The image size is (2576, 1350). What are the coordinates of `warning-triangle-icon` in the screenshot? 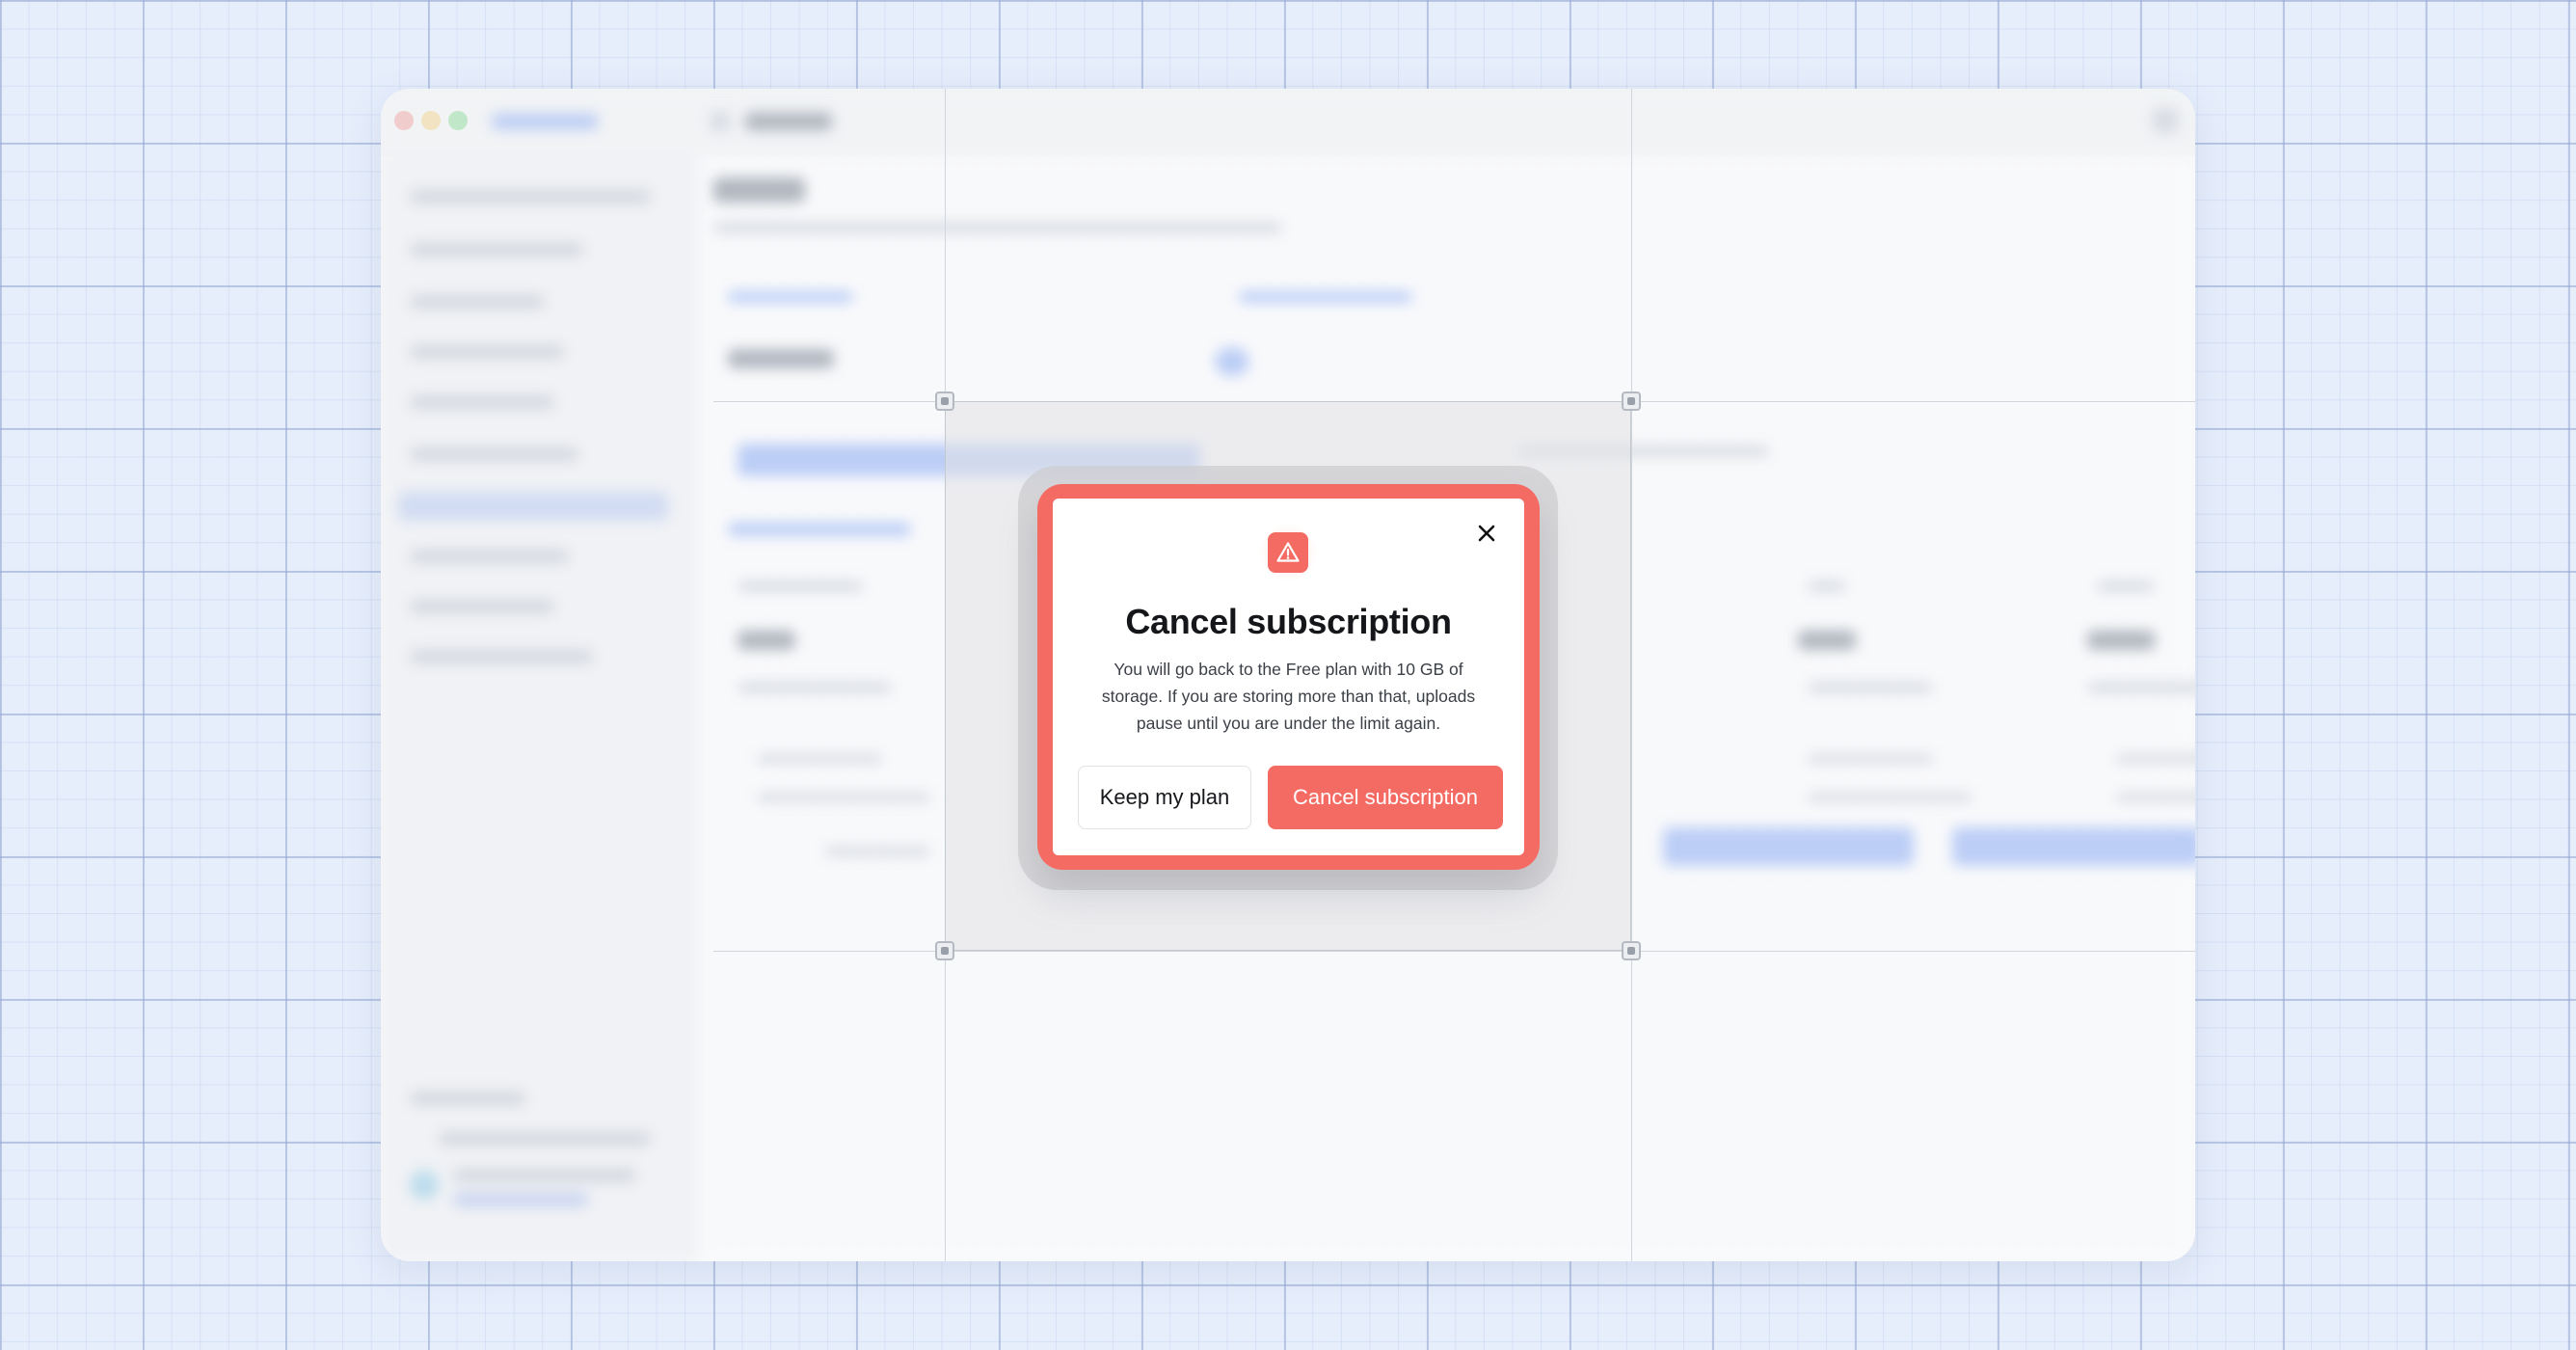 It's located at (1288, 552).